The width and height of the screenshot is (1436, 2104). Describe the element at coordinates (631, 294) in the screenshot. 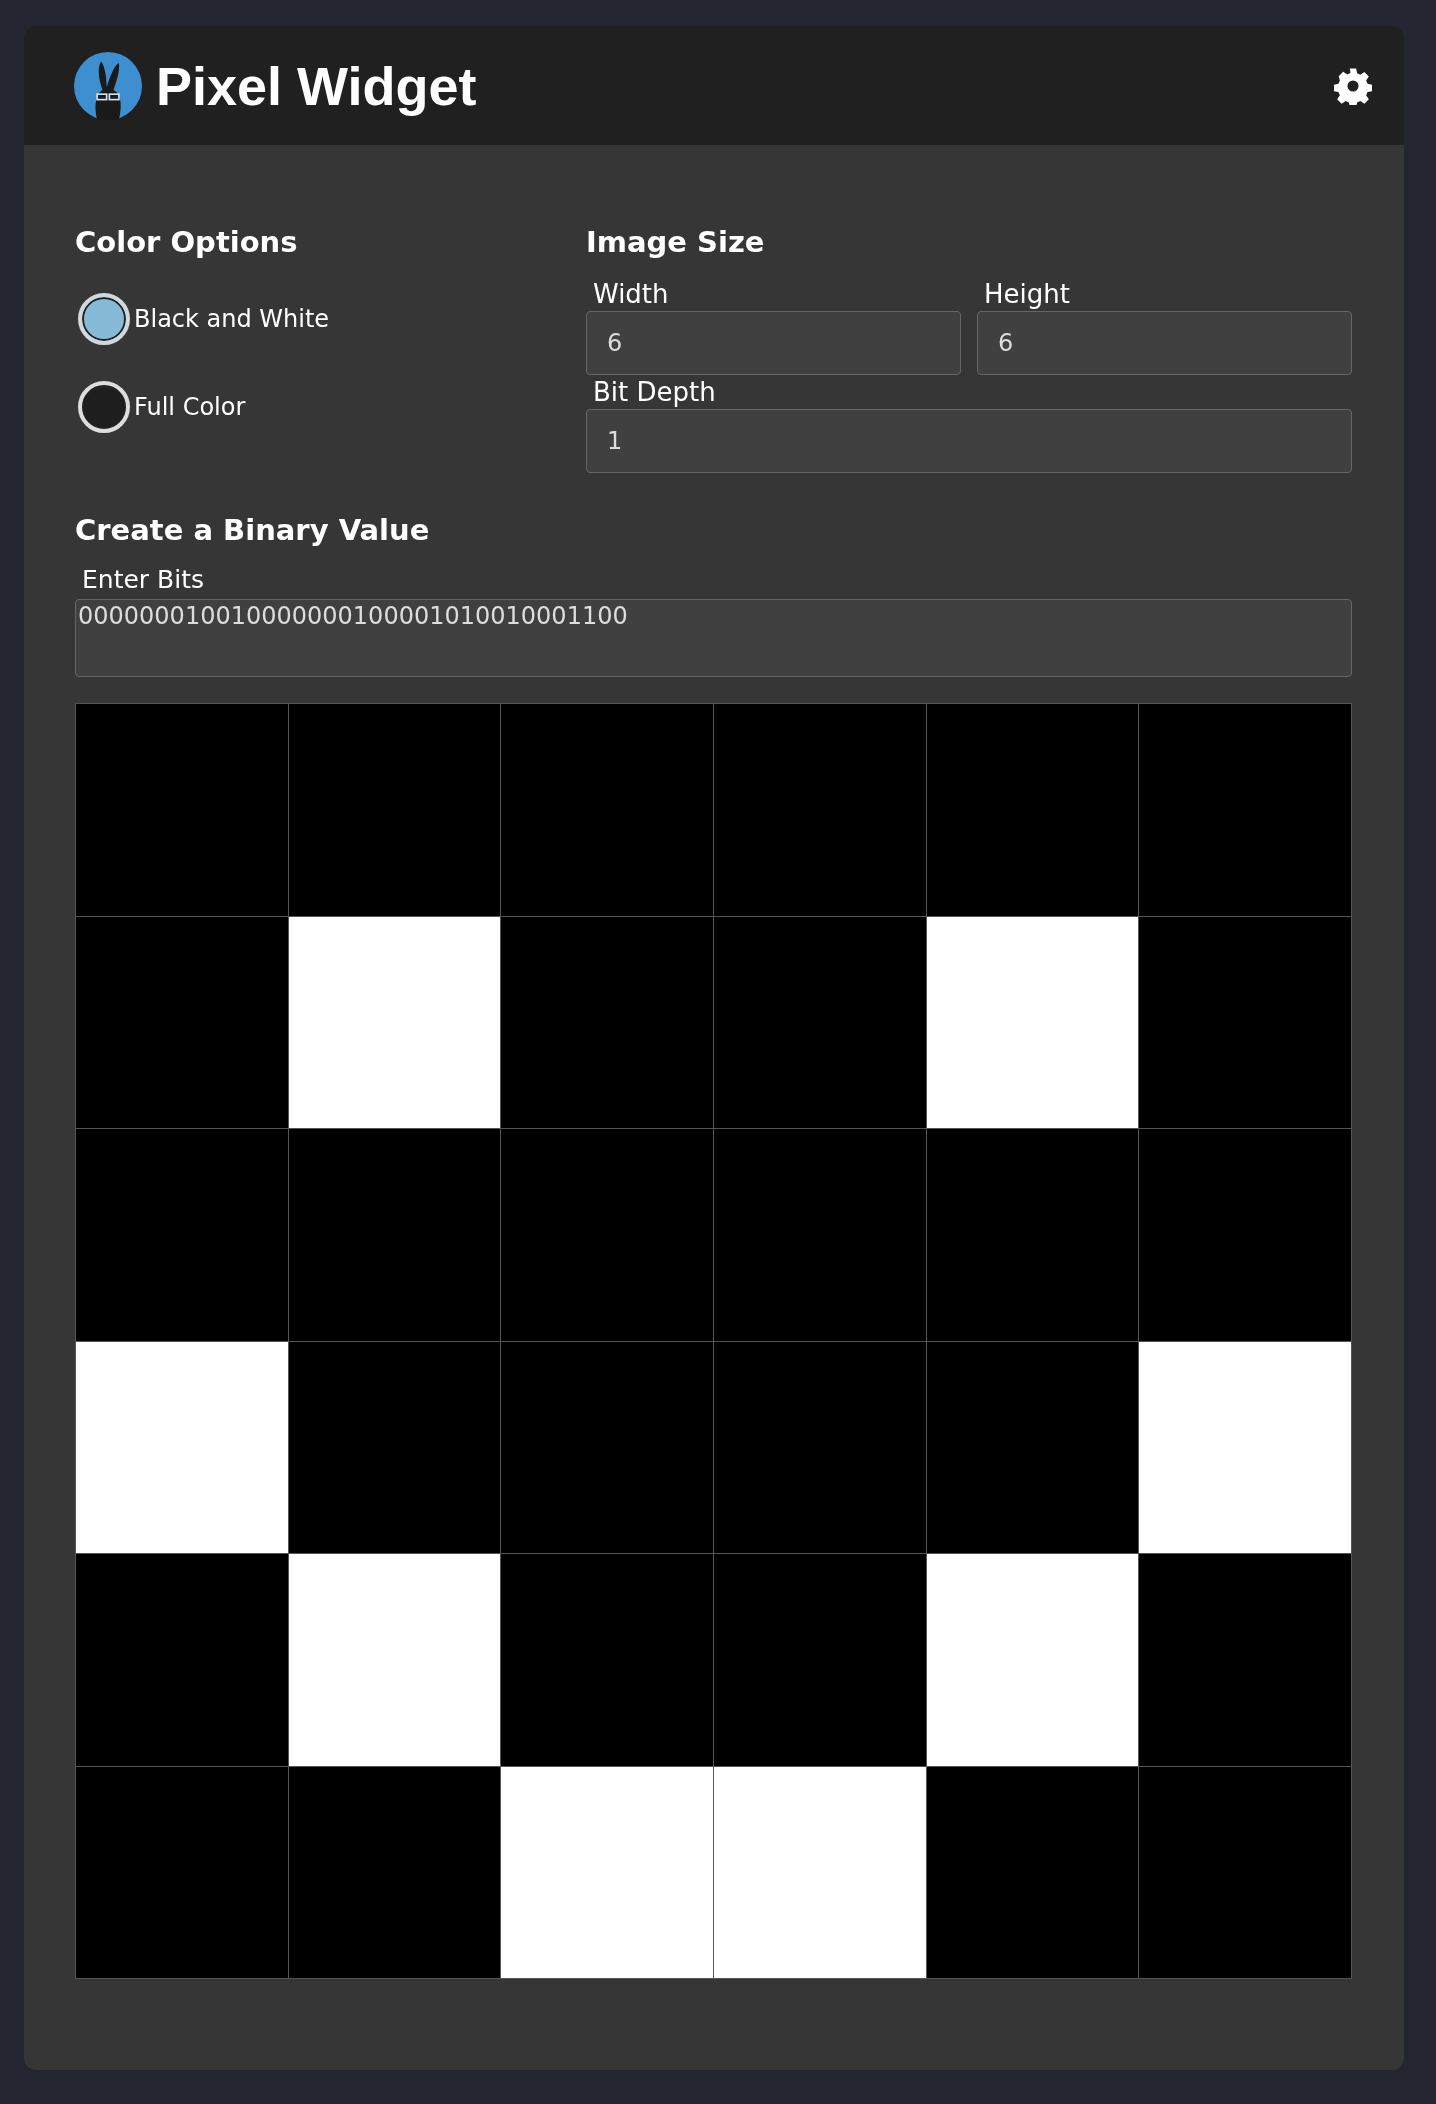

I see `field-label: Width` at that location.